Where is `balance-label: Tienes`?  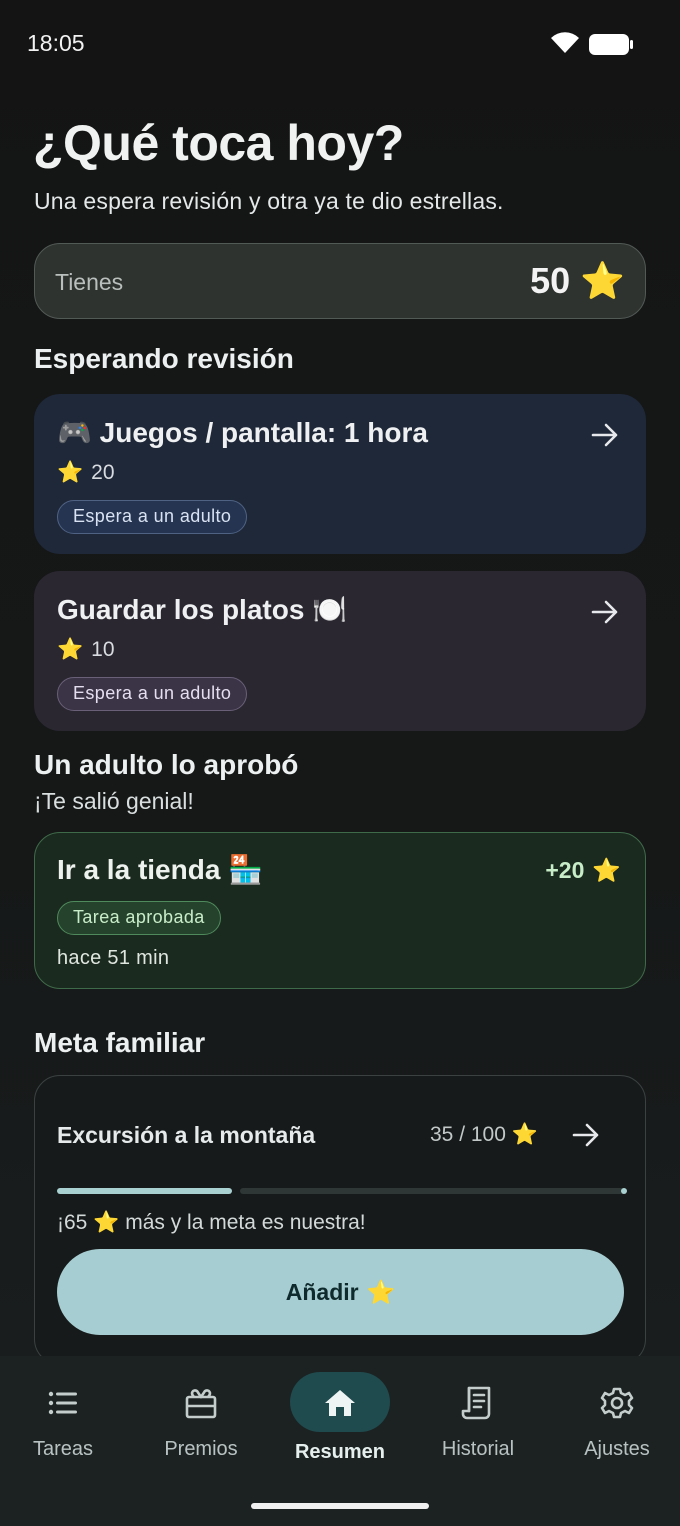
balance-label: Tienes is located at coordinates (89, 282).